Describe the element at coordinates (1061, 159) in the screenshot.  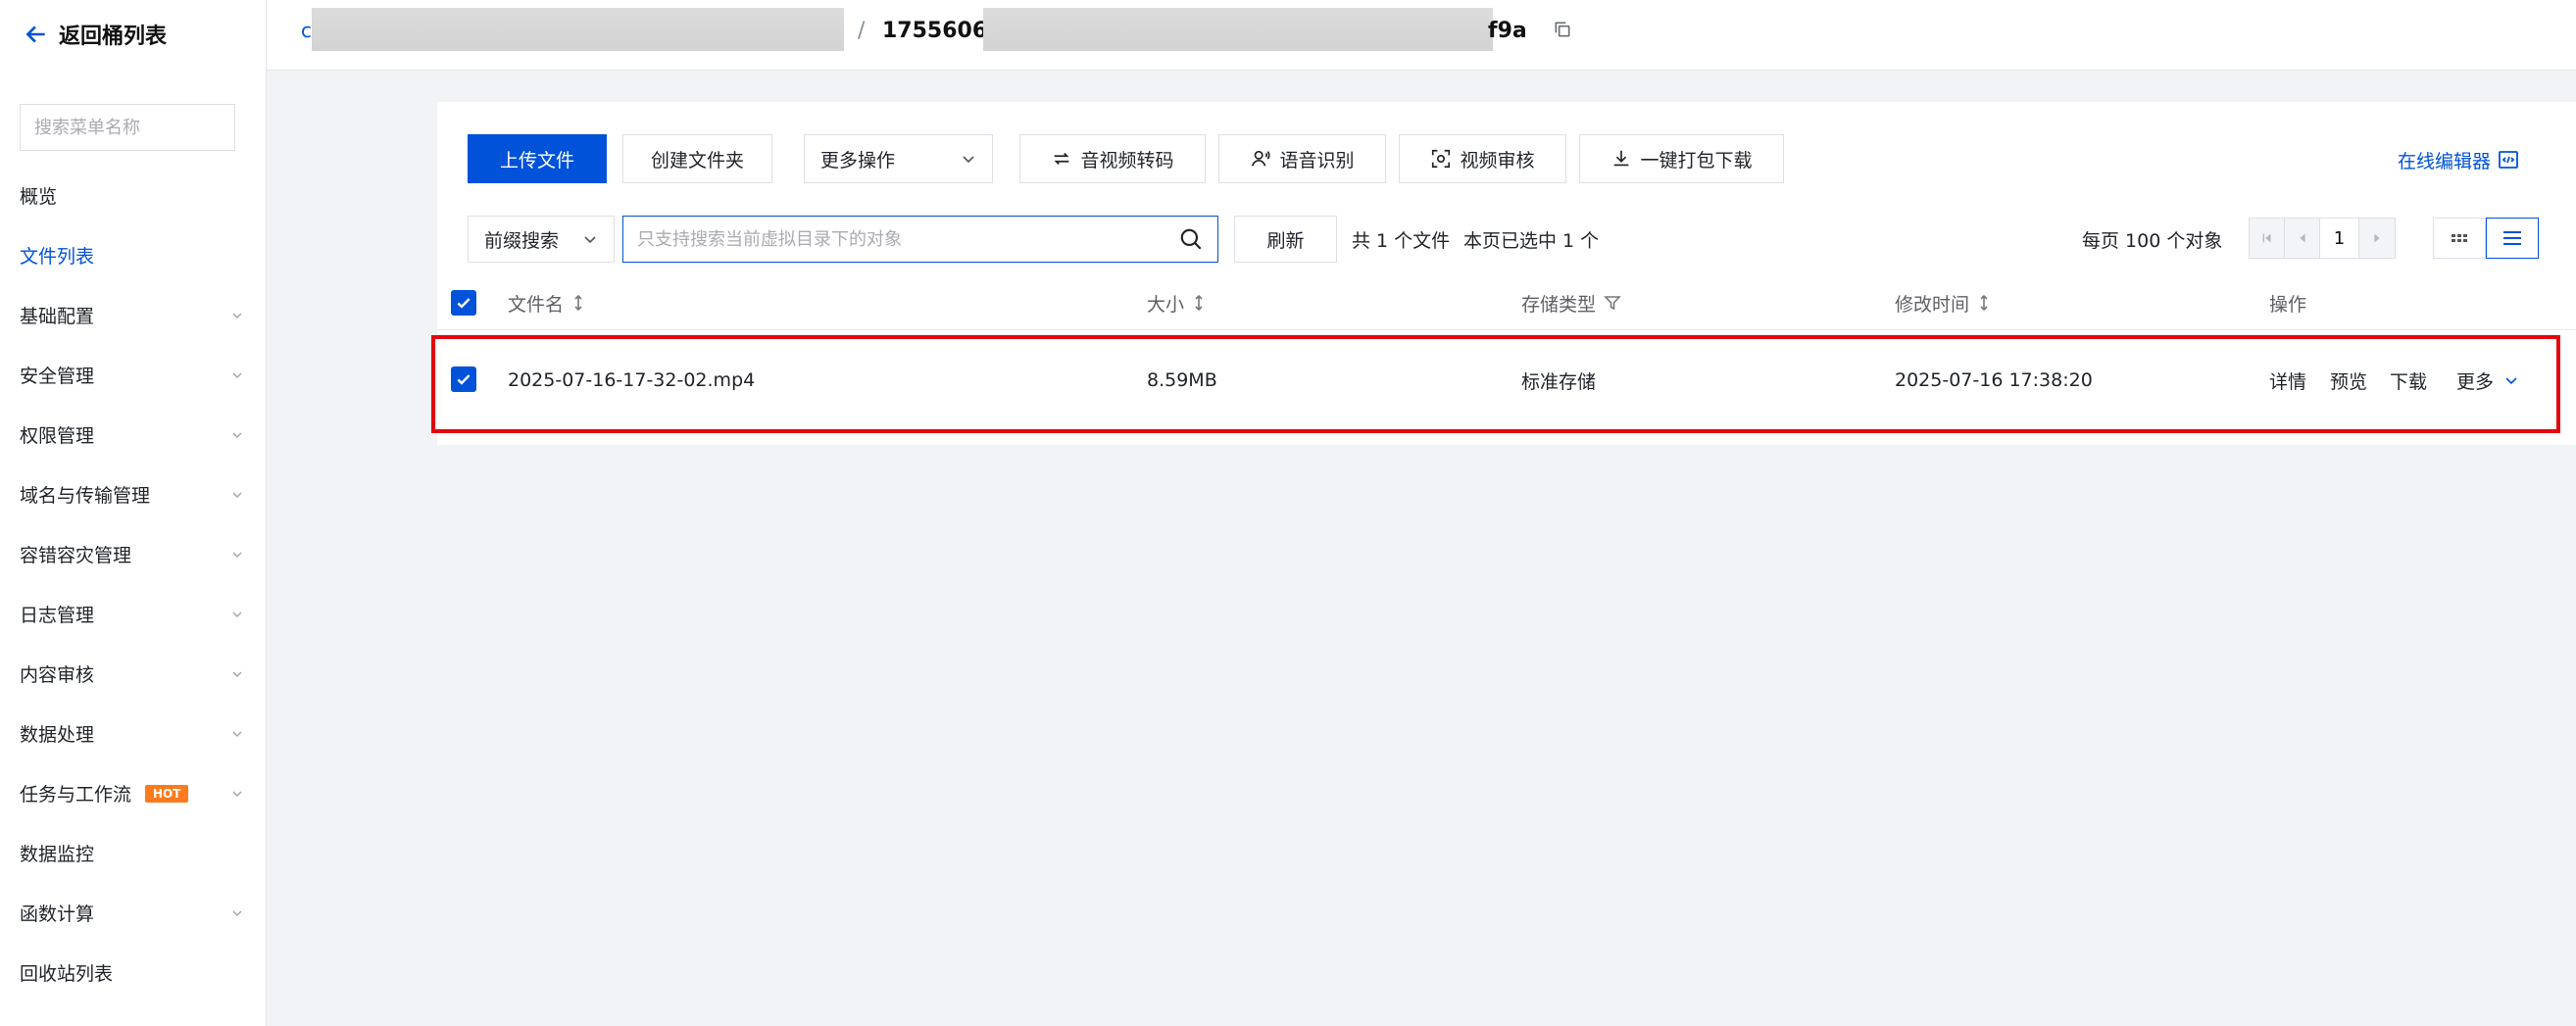
I see `transcode-icon` at that location.